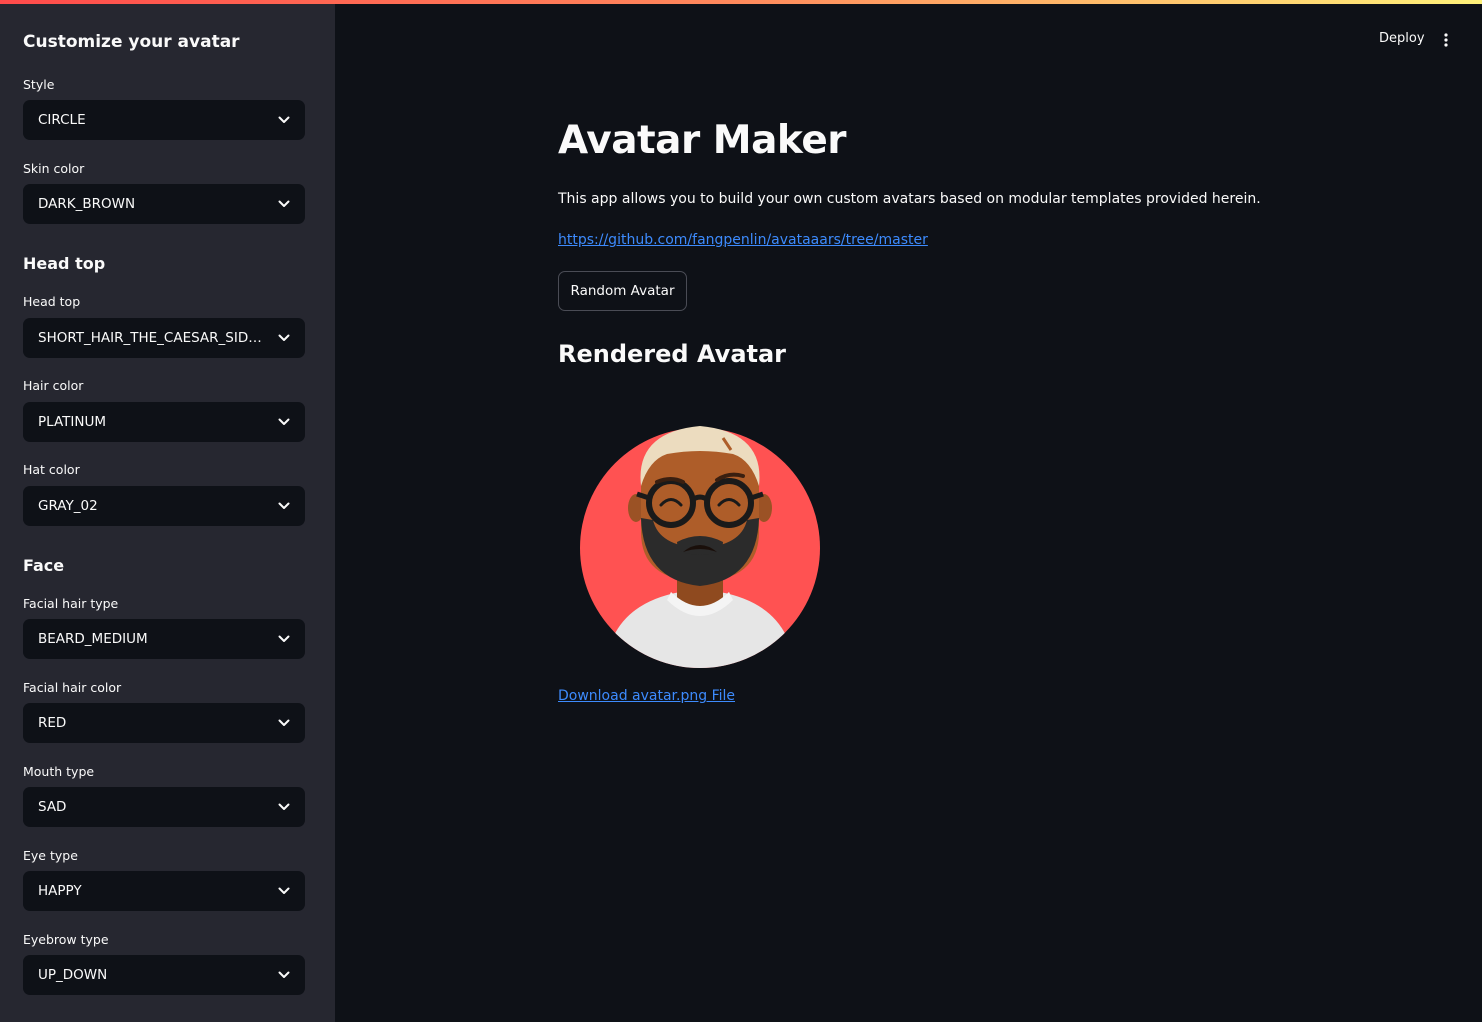 The width and height of the screenshot is (1482, 1022). What do you see at coordinates (164, 120) in the screenshot?
I see `style-select: CIRCLE` at bounding box center [164, 120].